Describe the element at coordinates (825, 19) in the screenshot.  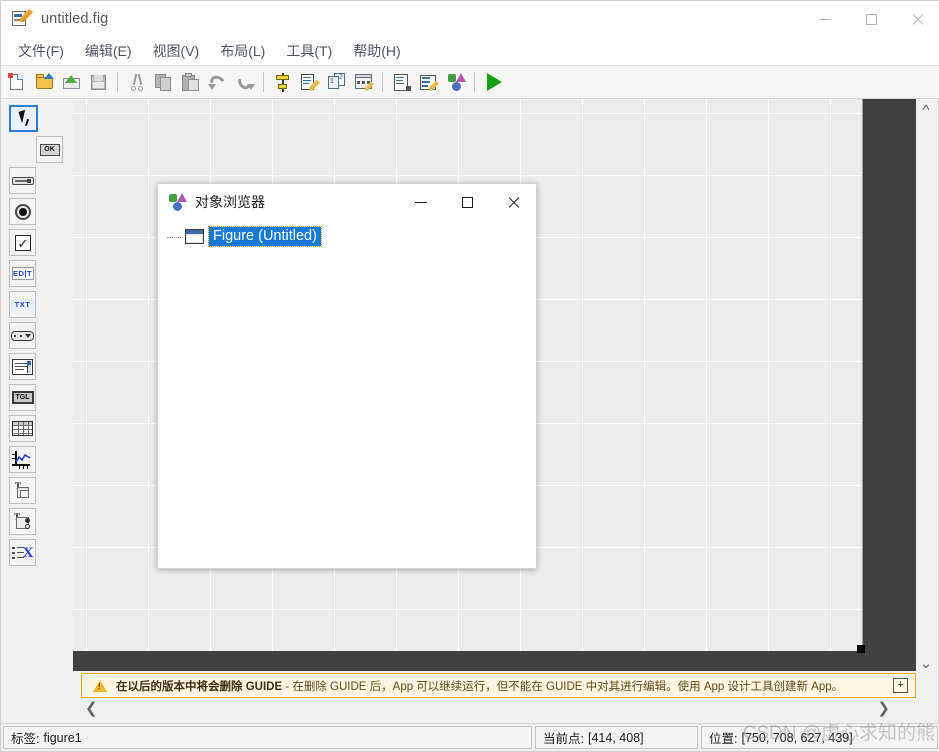
I see `minimize-button` at that location.